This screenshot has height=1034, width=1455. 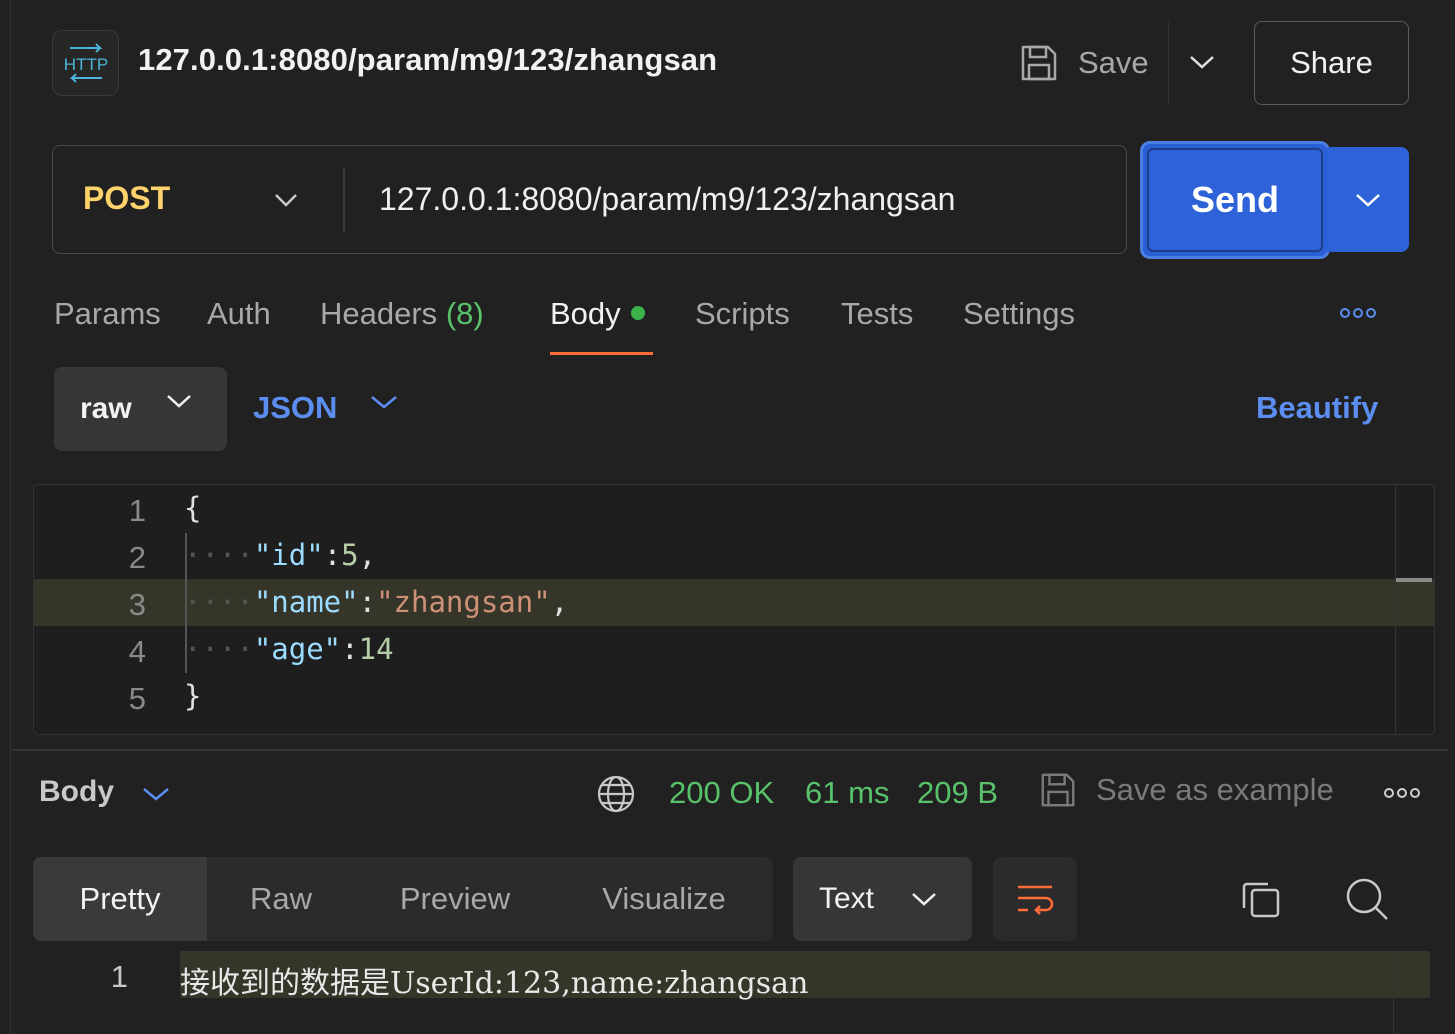 I want to click on send-button: Send, so click(x=1235, y=200).